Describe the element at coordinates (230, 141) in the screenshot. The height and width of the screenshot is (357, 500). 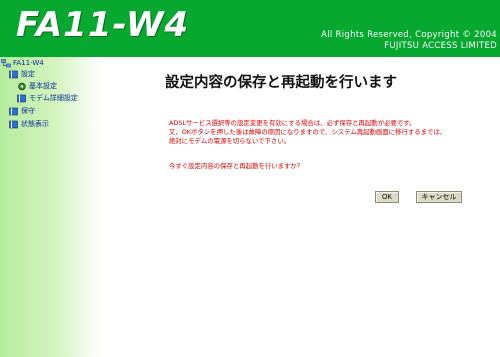
I see `warning-line-3: 絶対にモデムの電源を切らないで下さい。` at that location.